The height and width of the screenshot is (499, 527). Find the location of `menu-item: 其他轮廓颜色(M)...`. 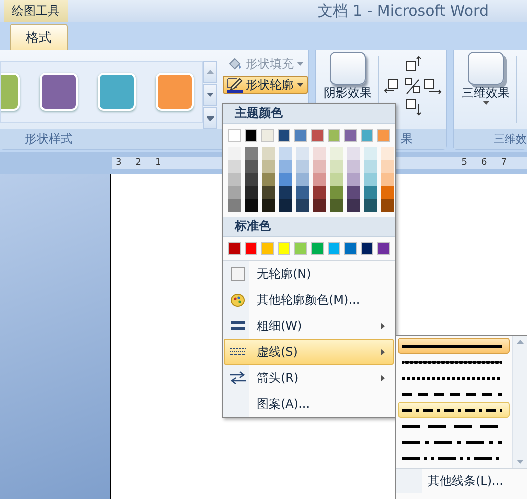

menu-item: 其他轮廓颜色(M)... is located at coordinates (309, 300).